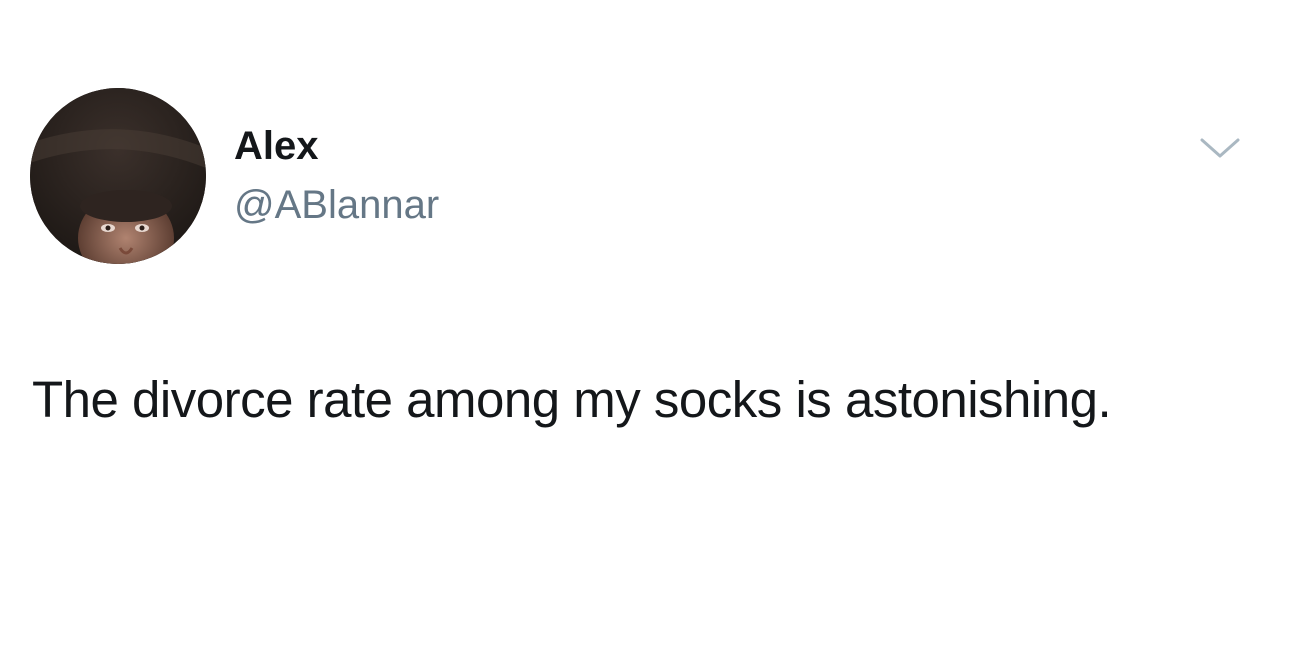 The width and height of the screenshot is (1290, 662). I want to click on author-display-name: Alex, so click(276, 146).